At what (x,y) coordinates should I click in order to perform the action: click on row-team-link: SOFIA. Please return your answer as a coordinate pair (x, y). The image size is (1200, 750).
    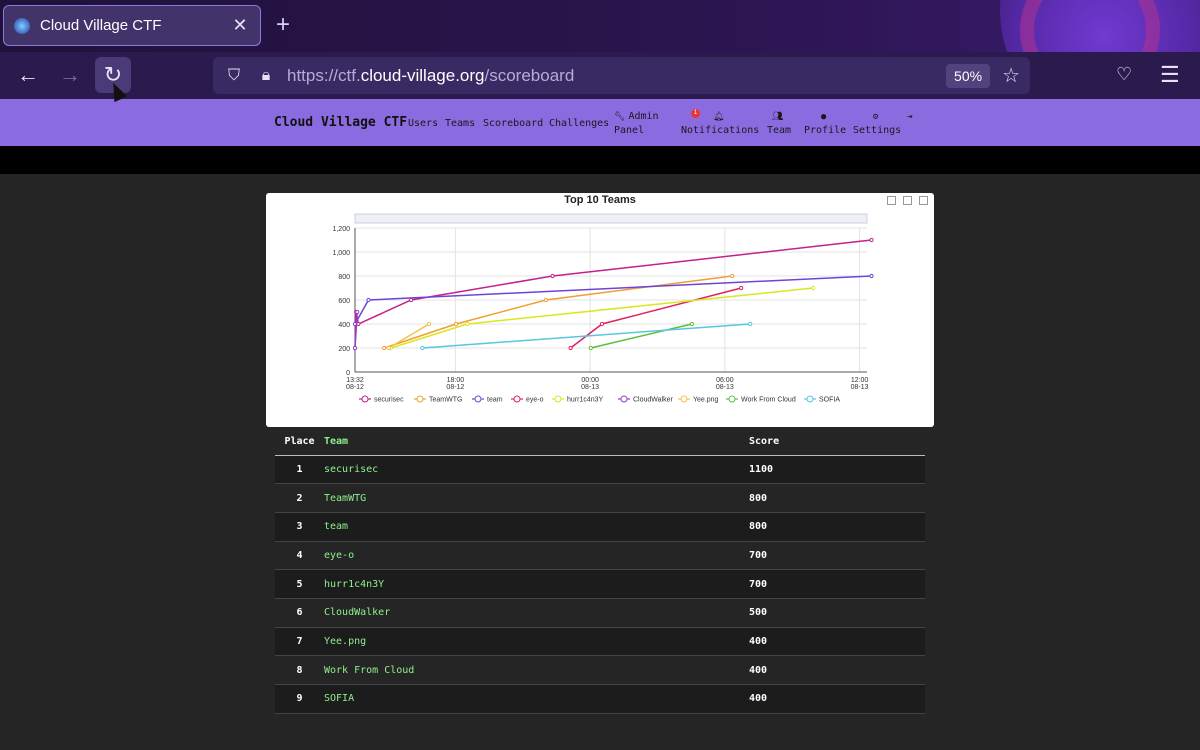
    Looking at the image, I should click on (536, 699).